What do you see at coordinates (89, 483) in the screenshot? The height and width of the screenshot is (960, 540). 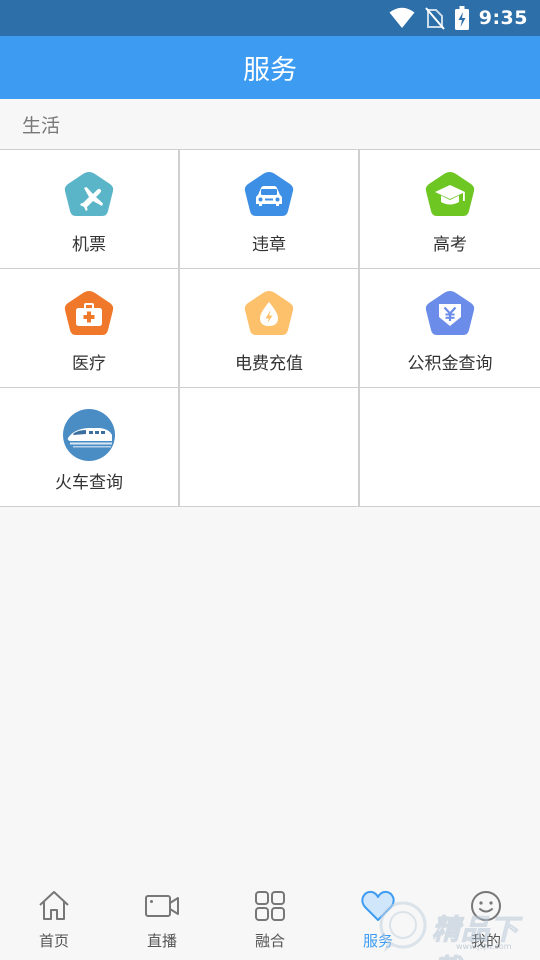 I see `service-label: 火车查询` at bounding box center [89, 483].